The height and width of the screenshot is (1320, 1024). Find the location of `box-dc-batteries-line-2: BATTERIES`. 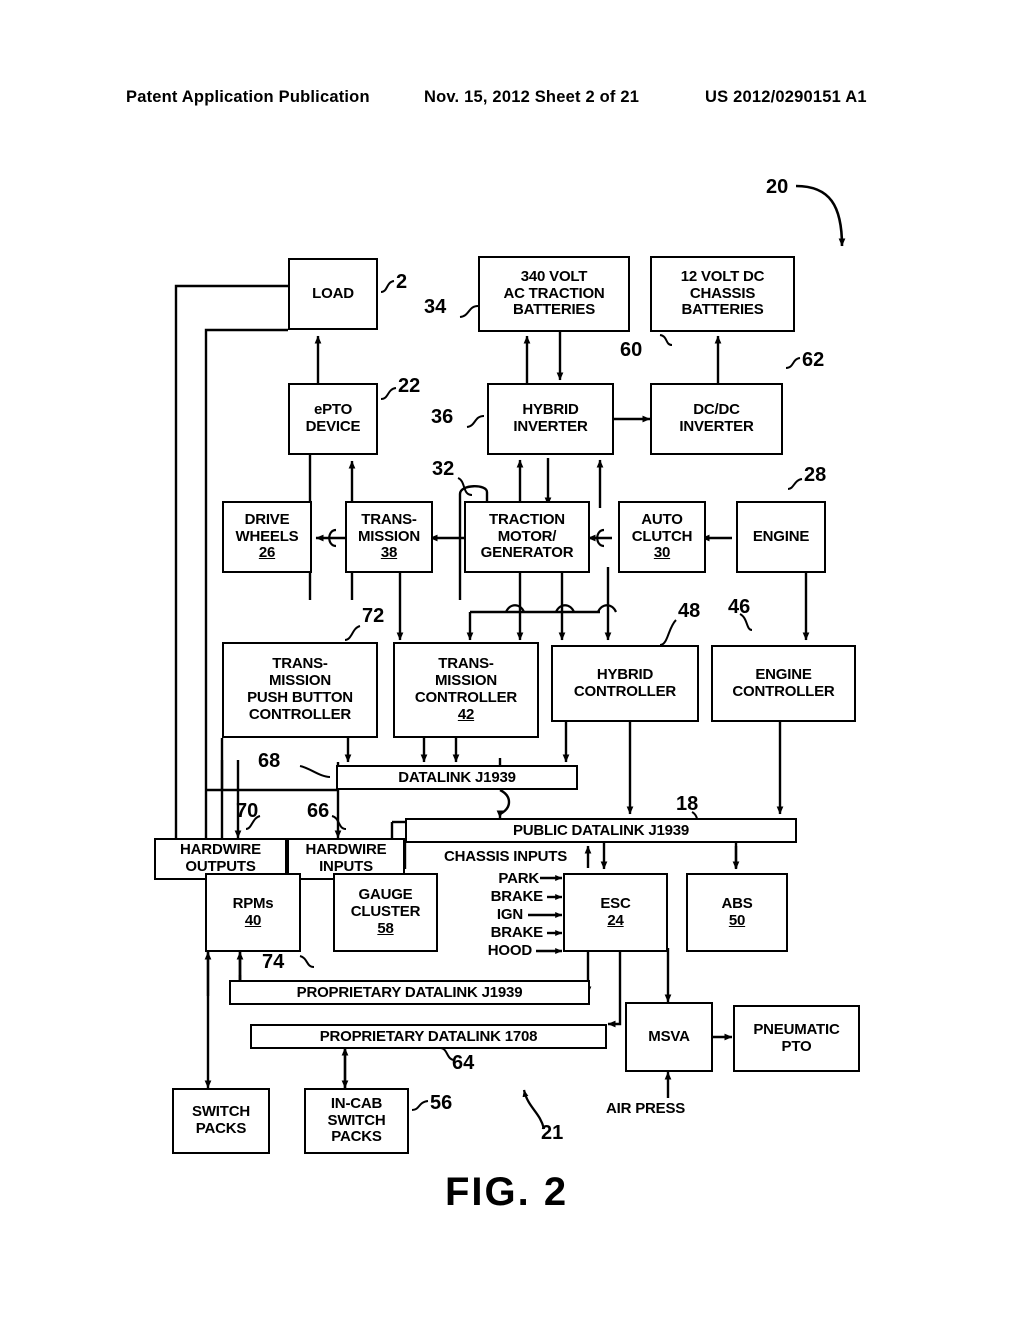

box-dc-batteries-line-2: BATTERIES is located at coordinates (722, 310).